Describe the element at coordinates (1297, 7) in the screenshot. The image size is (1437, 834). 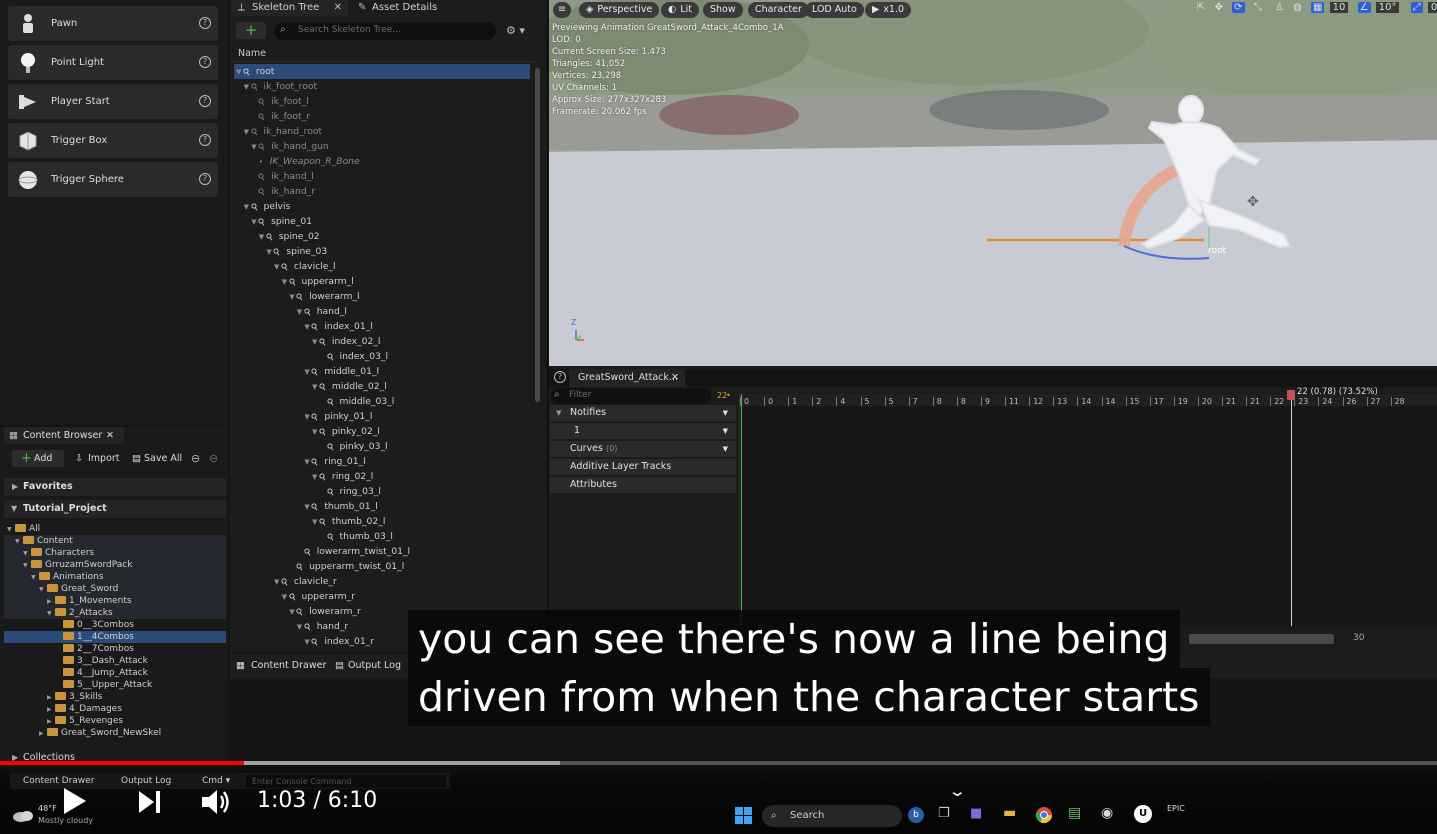
I see `globe-icon: ◍` at that location.